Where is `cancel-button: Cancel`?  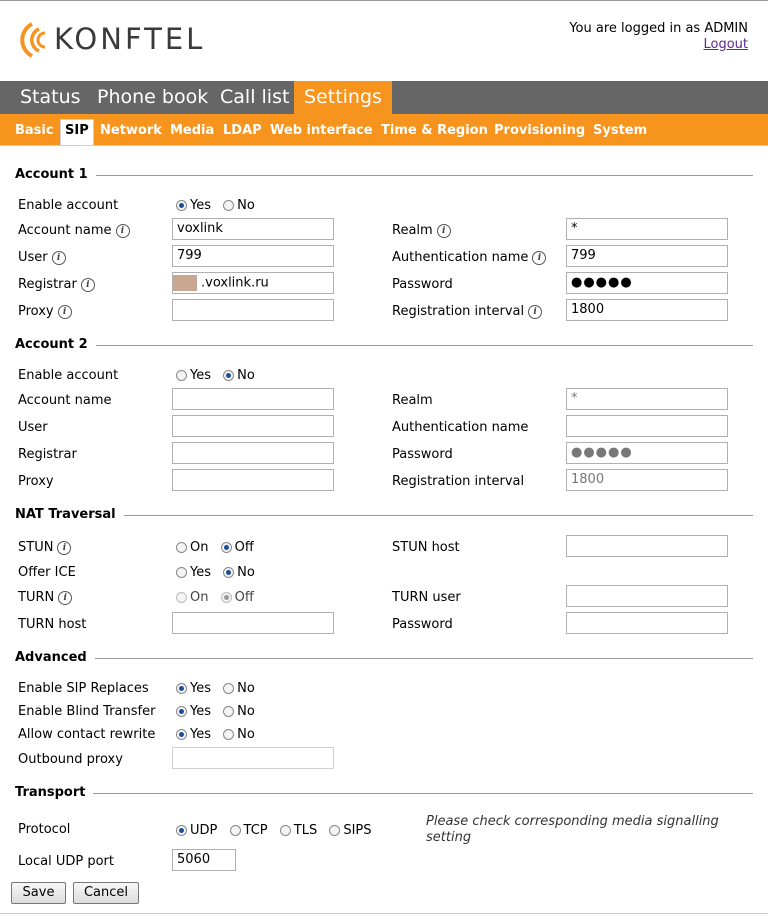
cancel-button: Cancel is located at coordinates (106, 893).